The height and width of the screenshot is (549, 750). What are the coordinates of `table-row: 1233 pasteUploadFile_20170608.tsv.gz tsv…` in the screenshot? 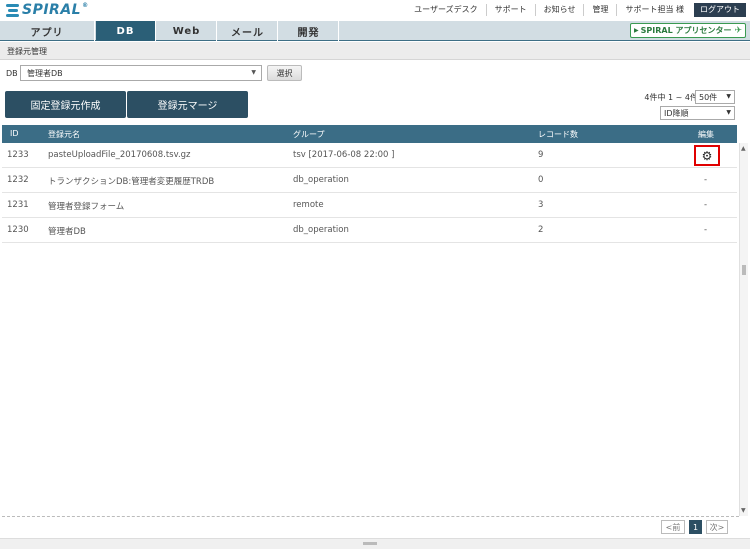 It's located at (369, 155).